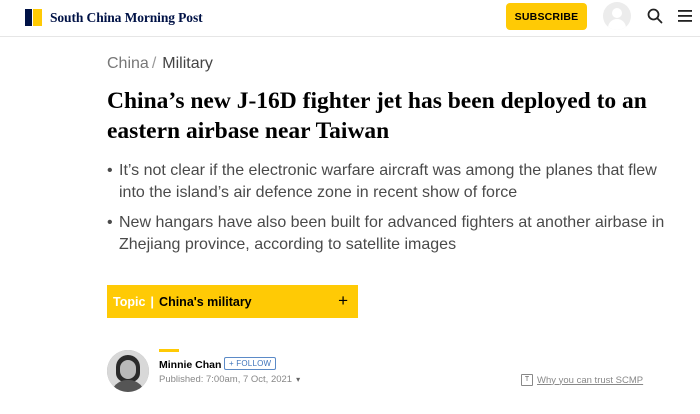 This screenshot has height=414, width=700. I want to click on scmp-logo-mark, so click(33, 17).